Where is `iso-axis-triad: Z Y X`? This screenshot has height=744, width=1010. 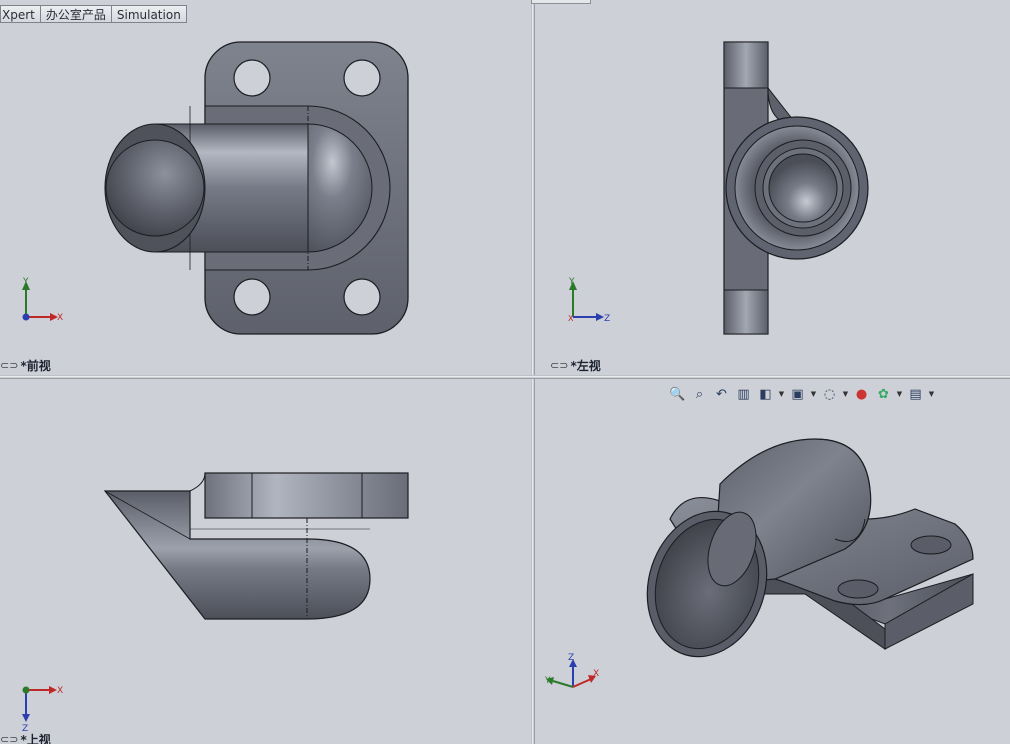
iso-axis-triad: Z Y X is located at coordinates (571, 670).